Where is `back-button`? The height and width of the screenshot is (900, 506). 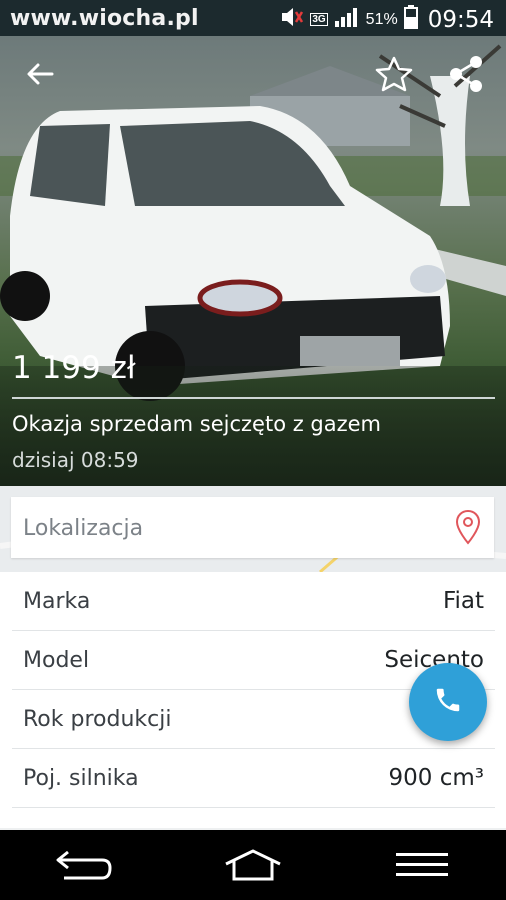
back-button is located at coordinates (40, 76).